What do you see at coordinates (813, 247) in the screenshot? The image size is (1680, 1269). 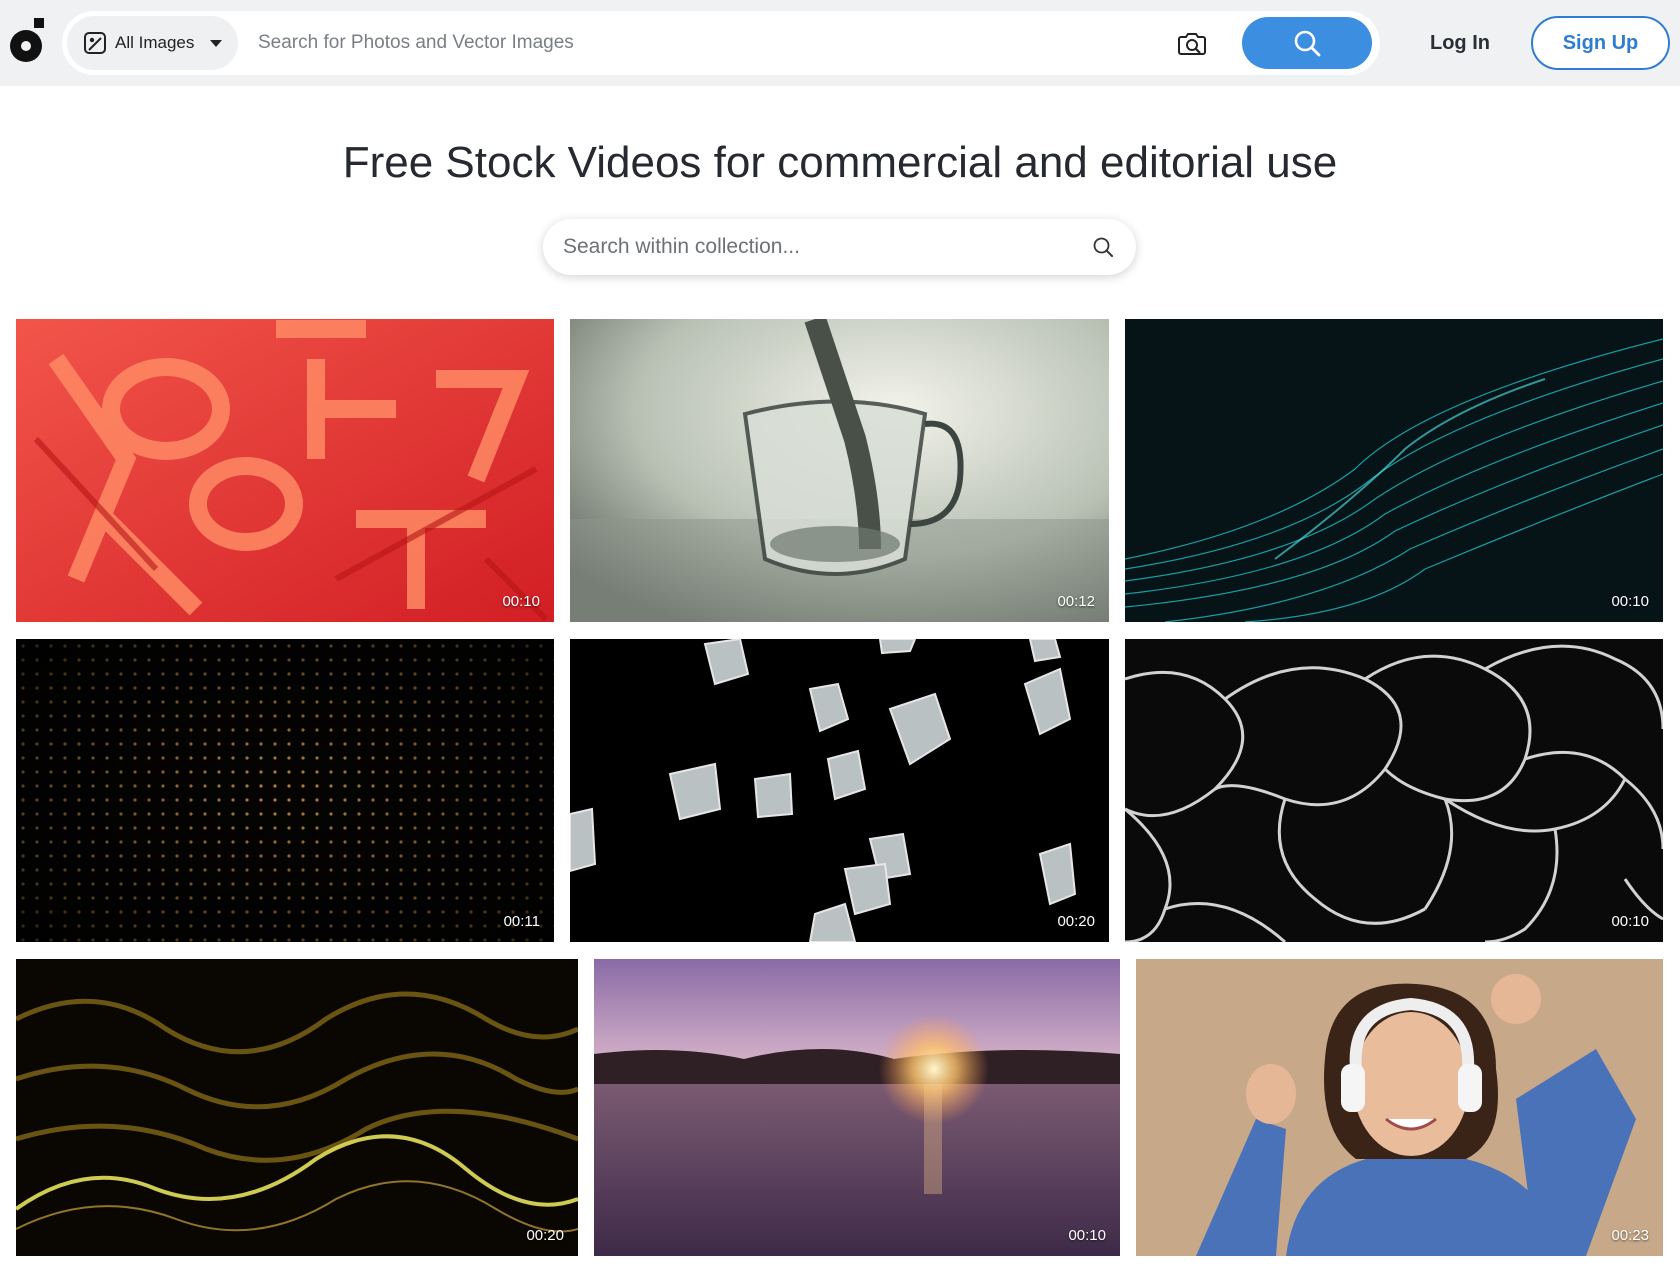 I see `collection-search-input` at bounding box center [813, 247].